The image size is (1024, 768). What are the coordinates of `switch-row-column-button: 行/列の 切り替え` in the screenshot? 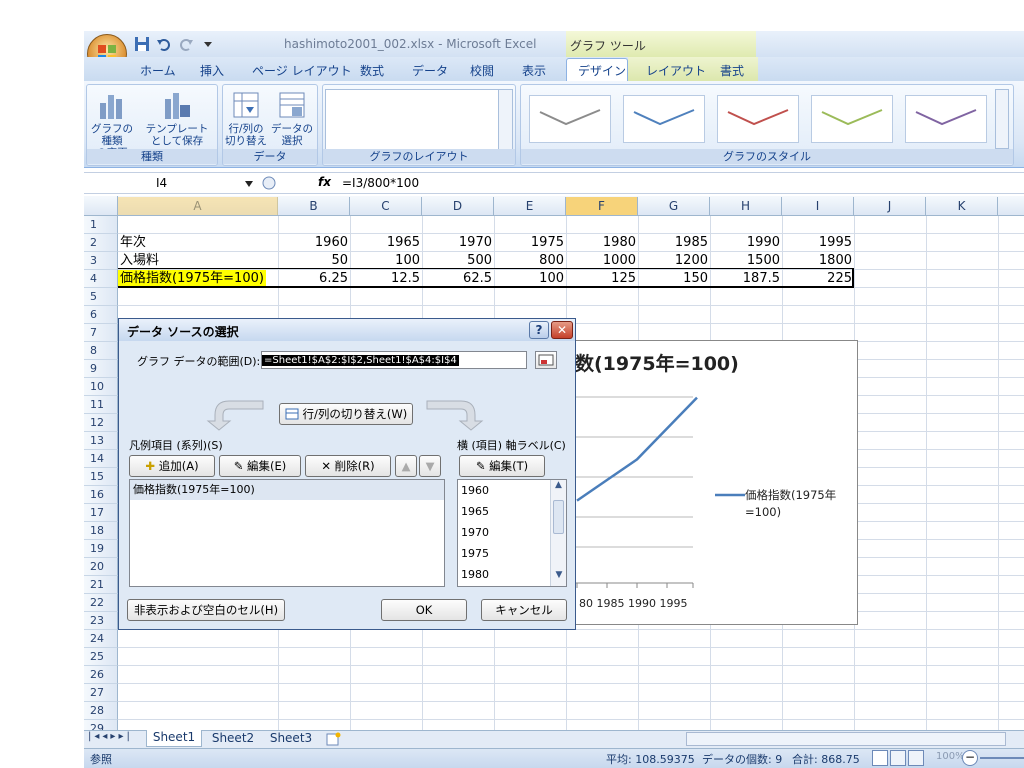 It's located at (246, 118).